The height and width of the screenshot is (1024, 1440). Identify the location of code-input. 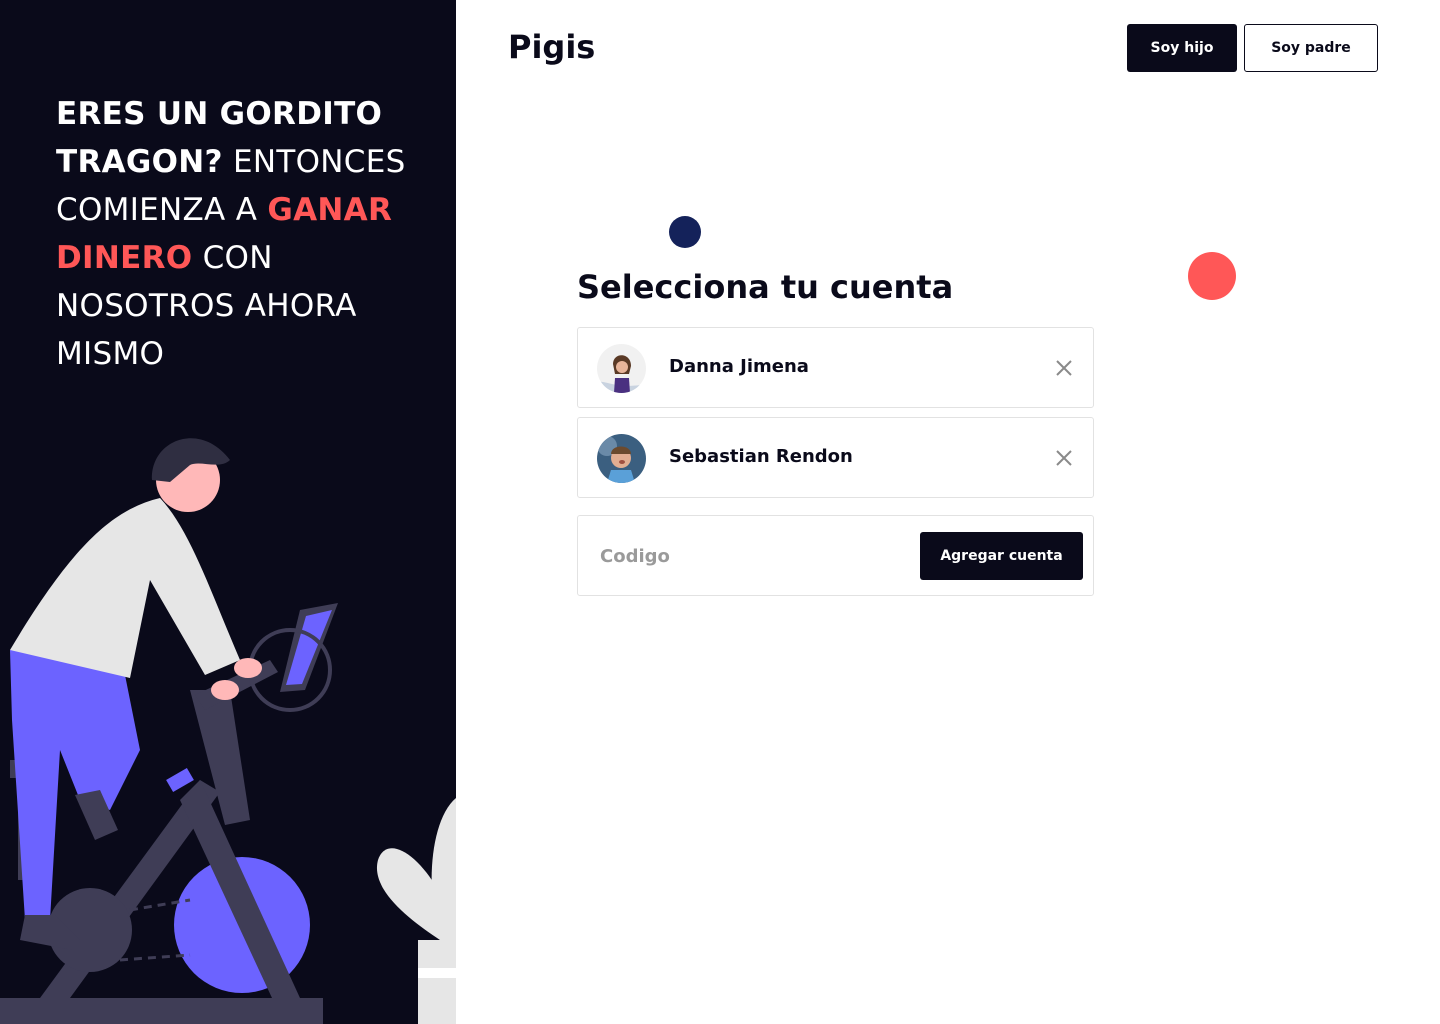
(750, 556).